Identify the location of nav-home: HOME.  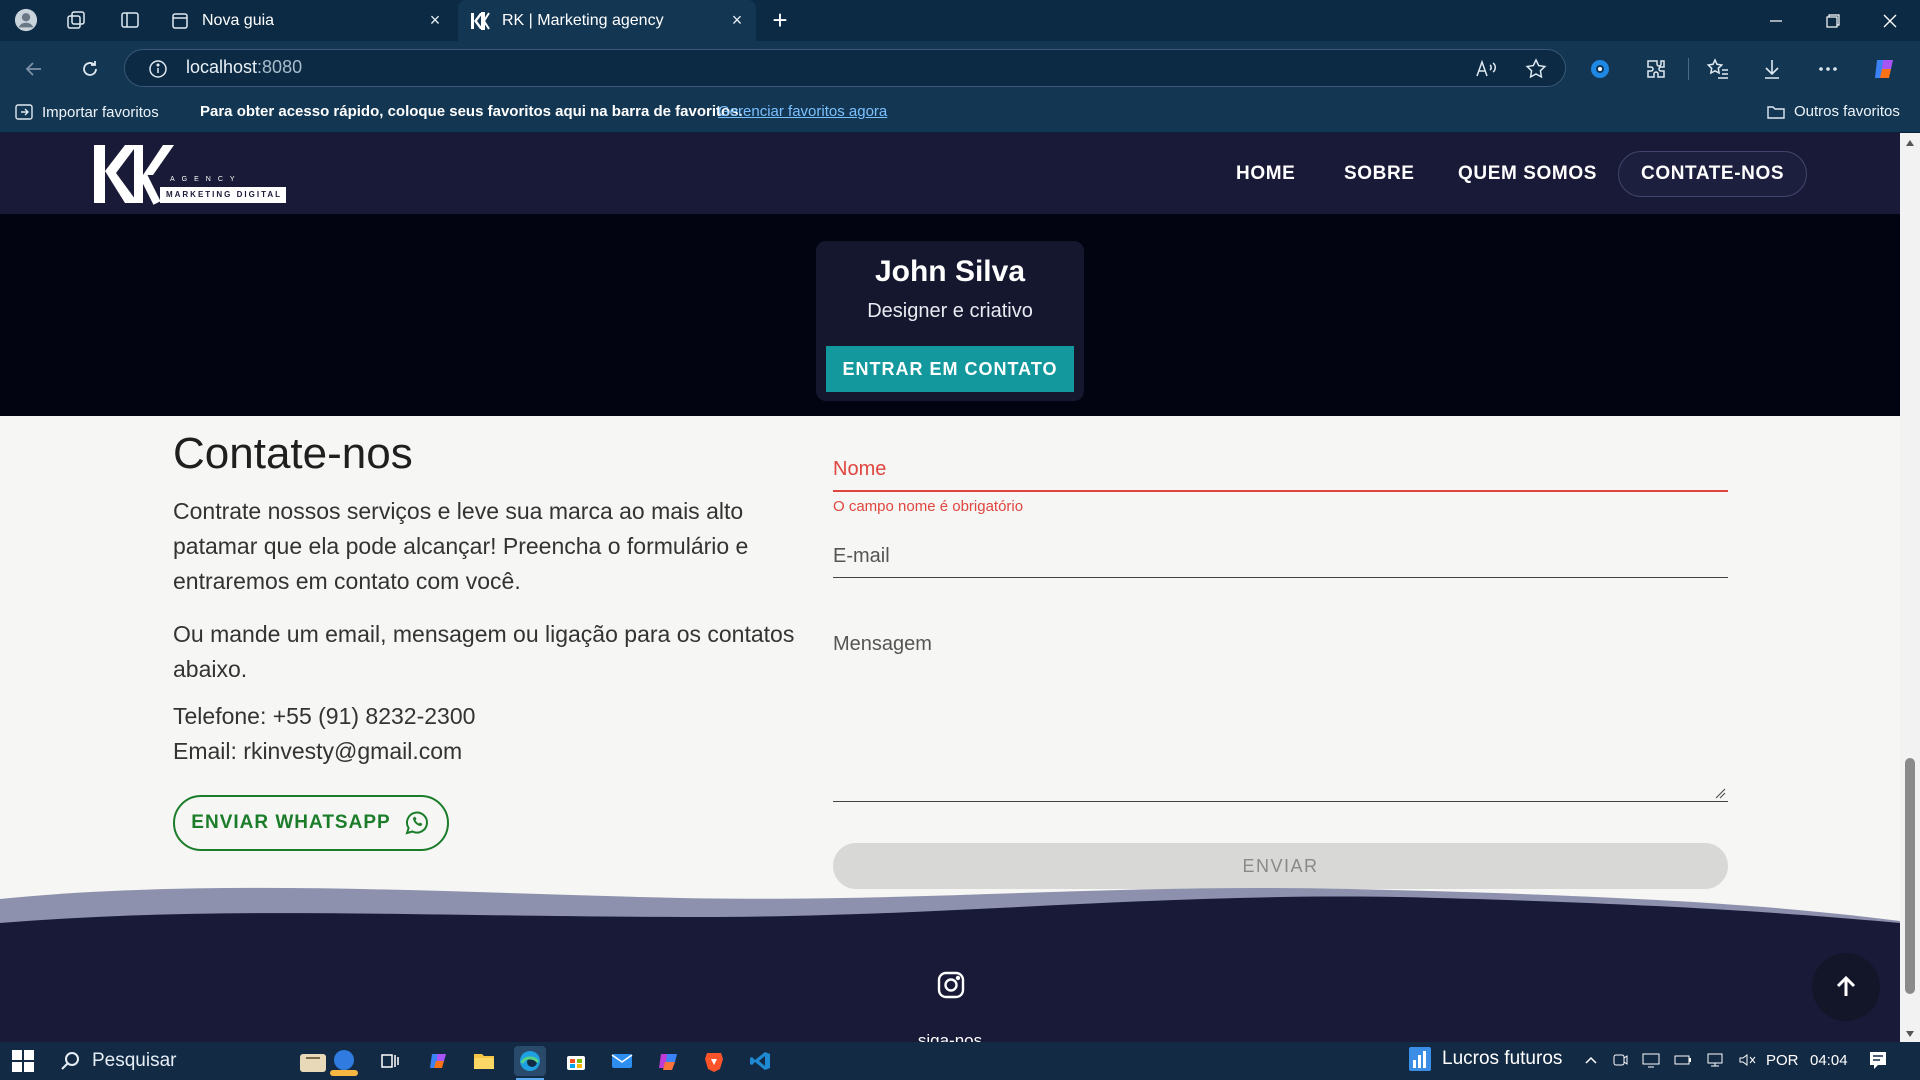
(1265, 173).